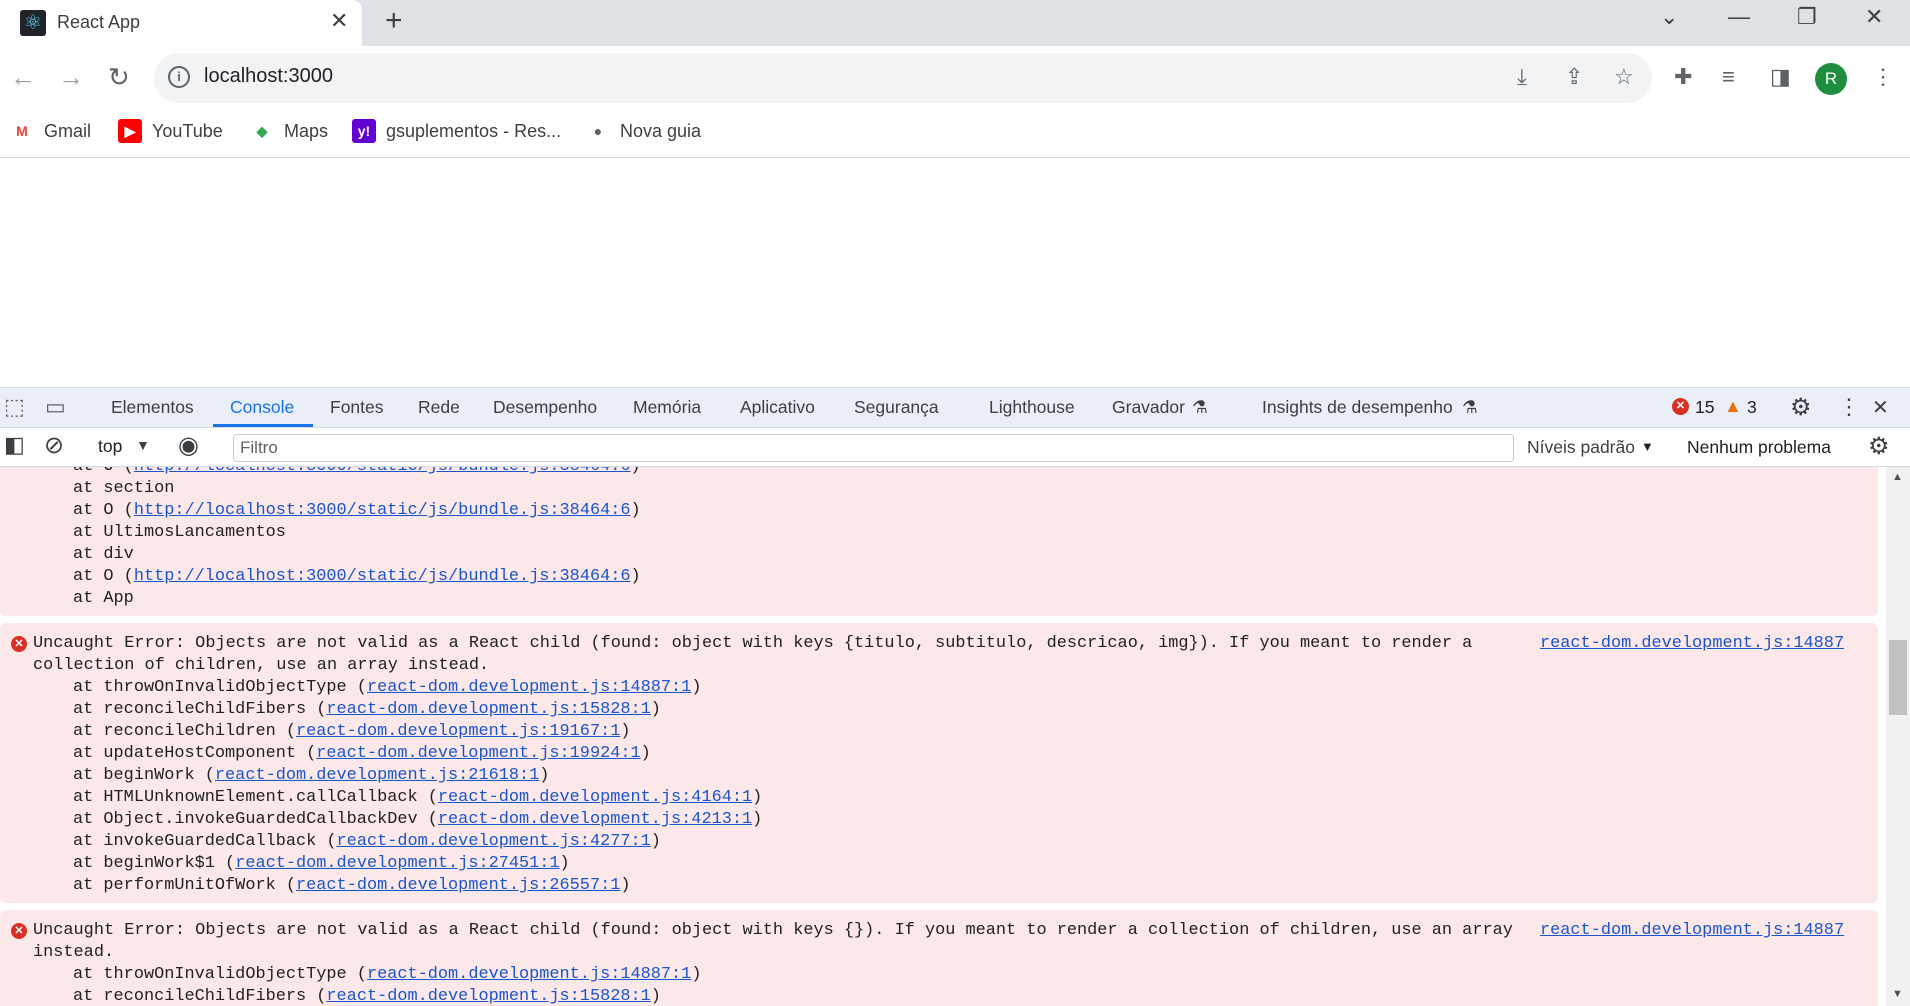 The width and height of the screenshot is (1910, 1006). Describe the element at coordinates (1200, 407) in the screenshot. I see `flask-icon: ⚗` at that location.